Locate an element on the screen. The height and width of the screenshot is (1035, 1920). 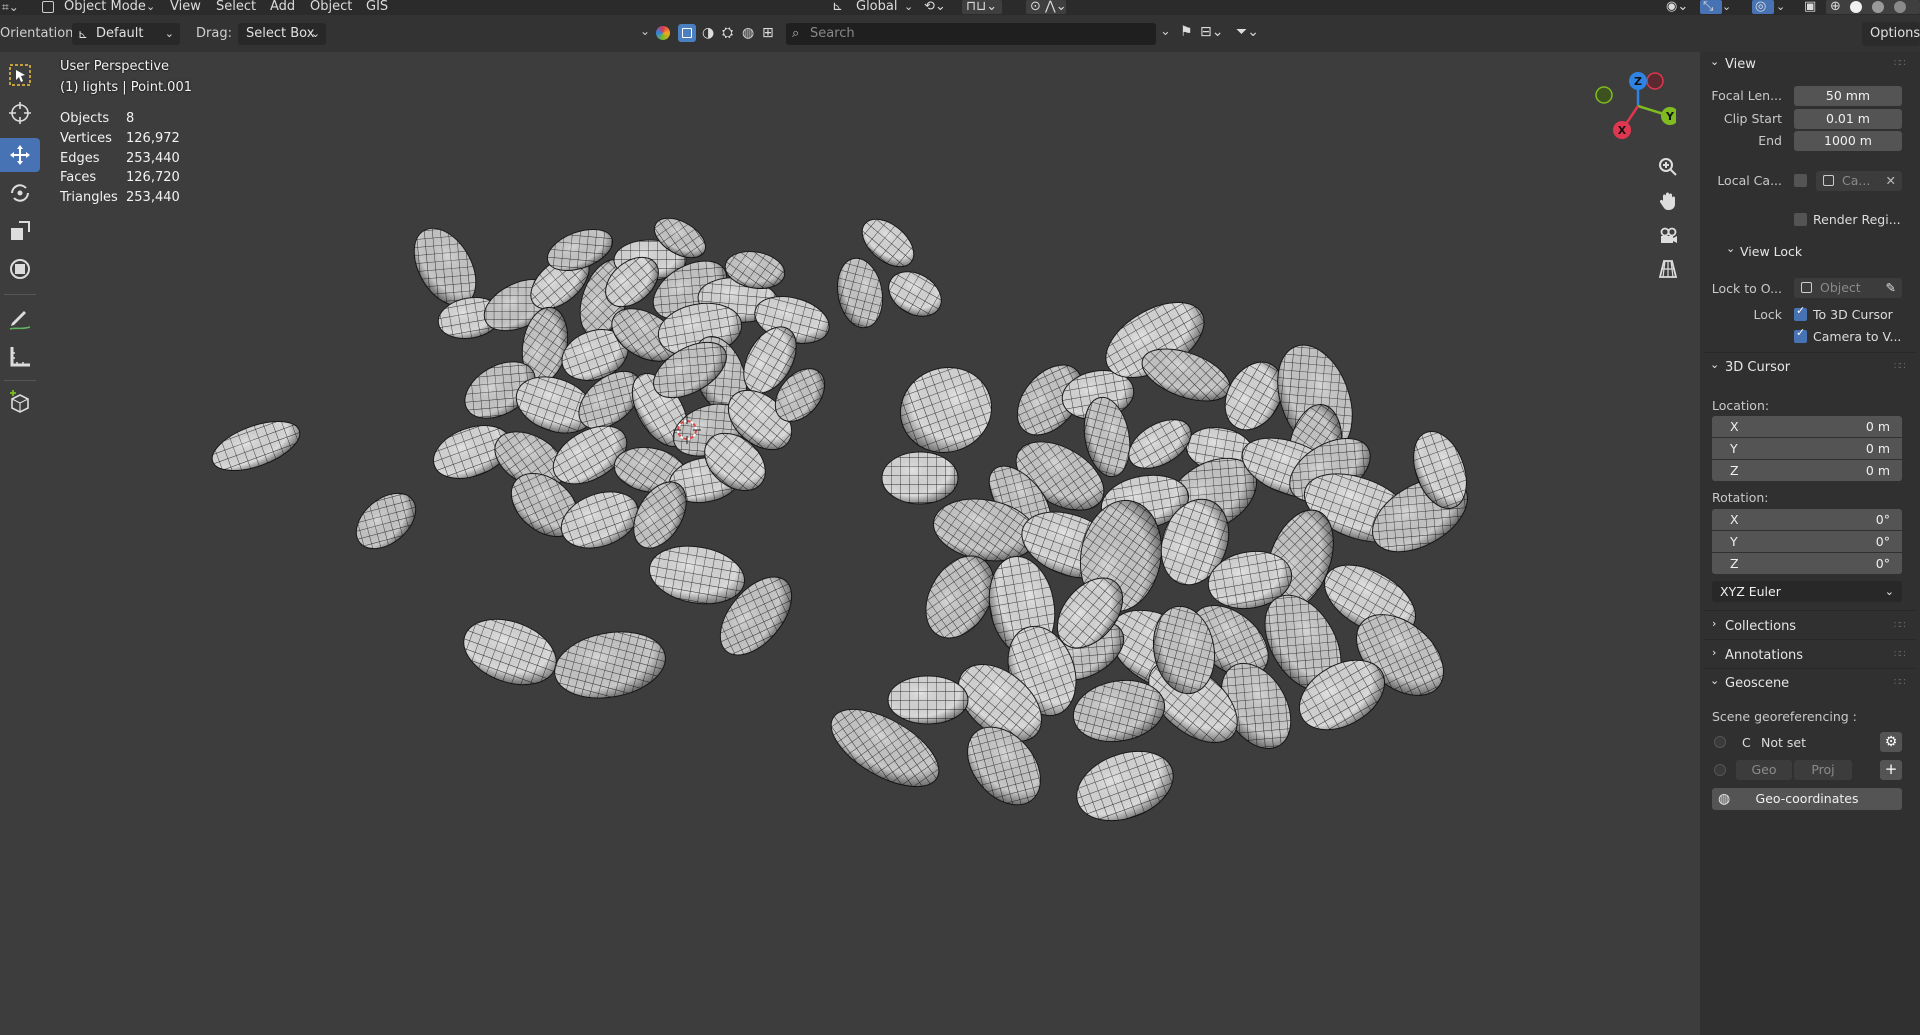
lock-to-object-field: Object ✎ is located at coordinates (1848, 288).